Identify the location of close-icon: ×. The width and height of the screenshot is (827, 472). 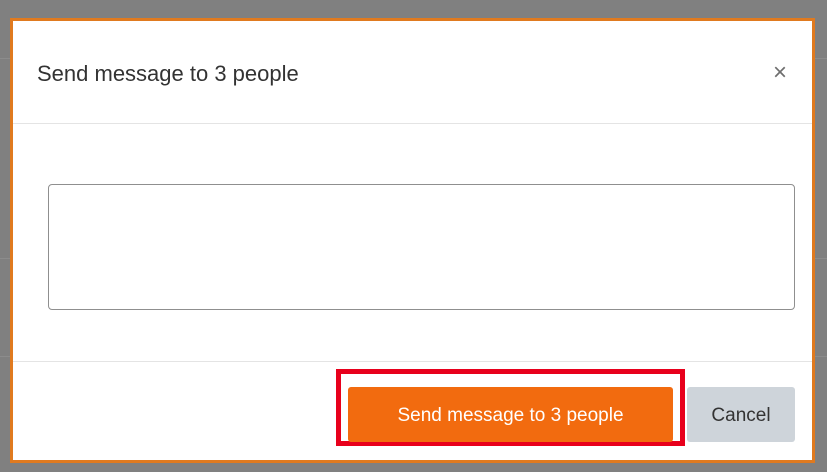
(780, 73).